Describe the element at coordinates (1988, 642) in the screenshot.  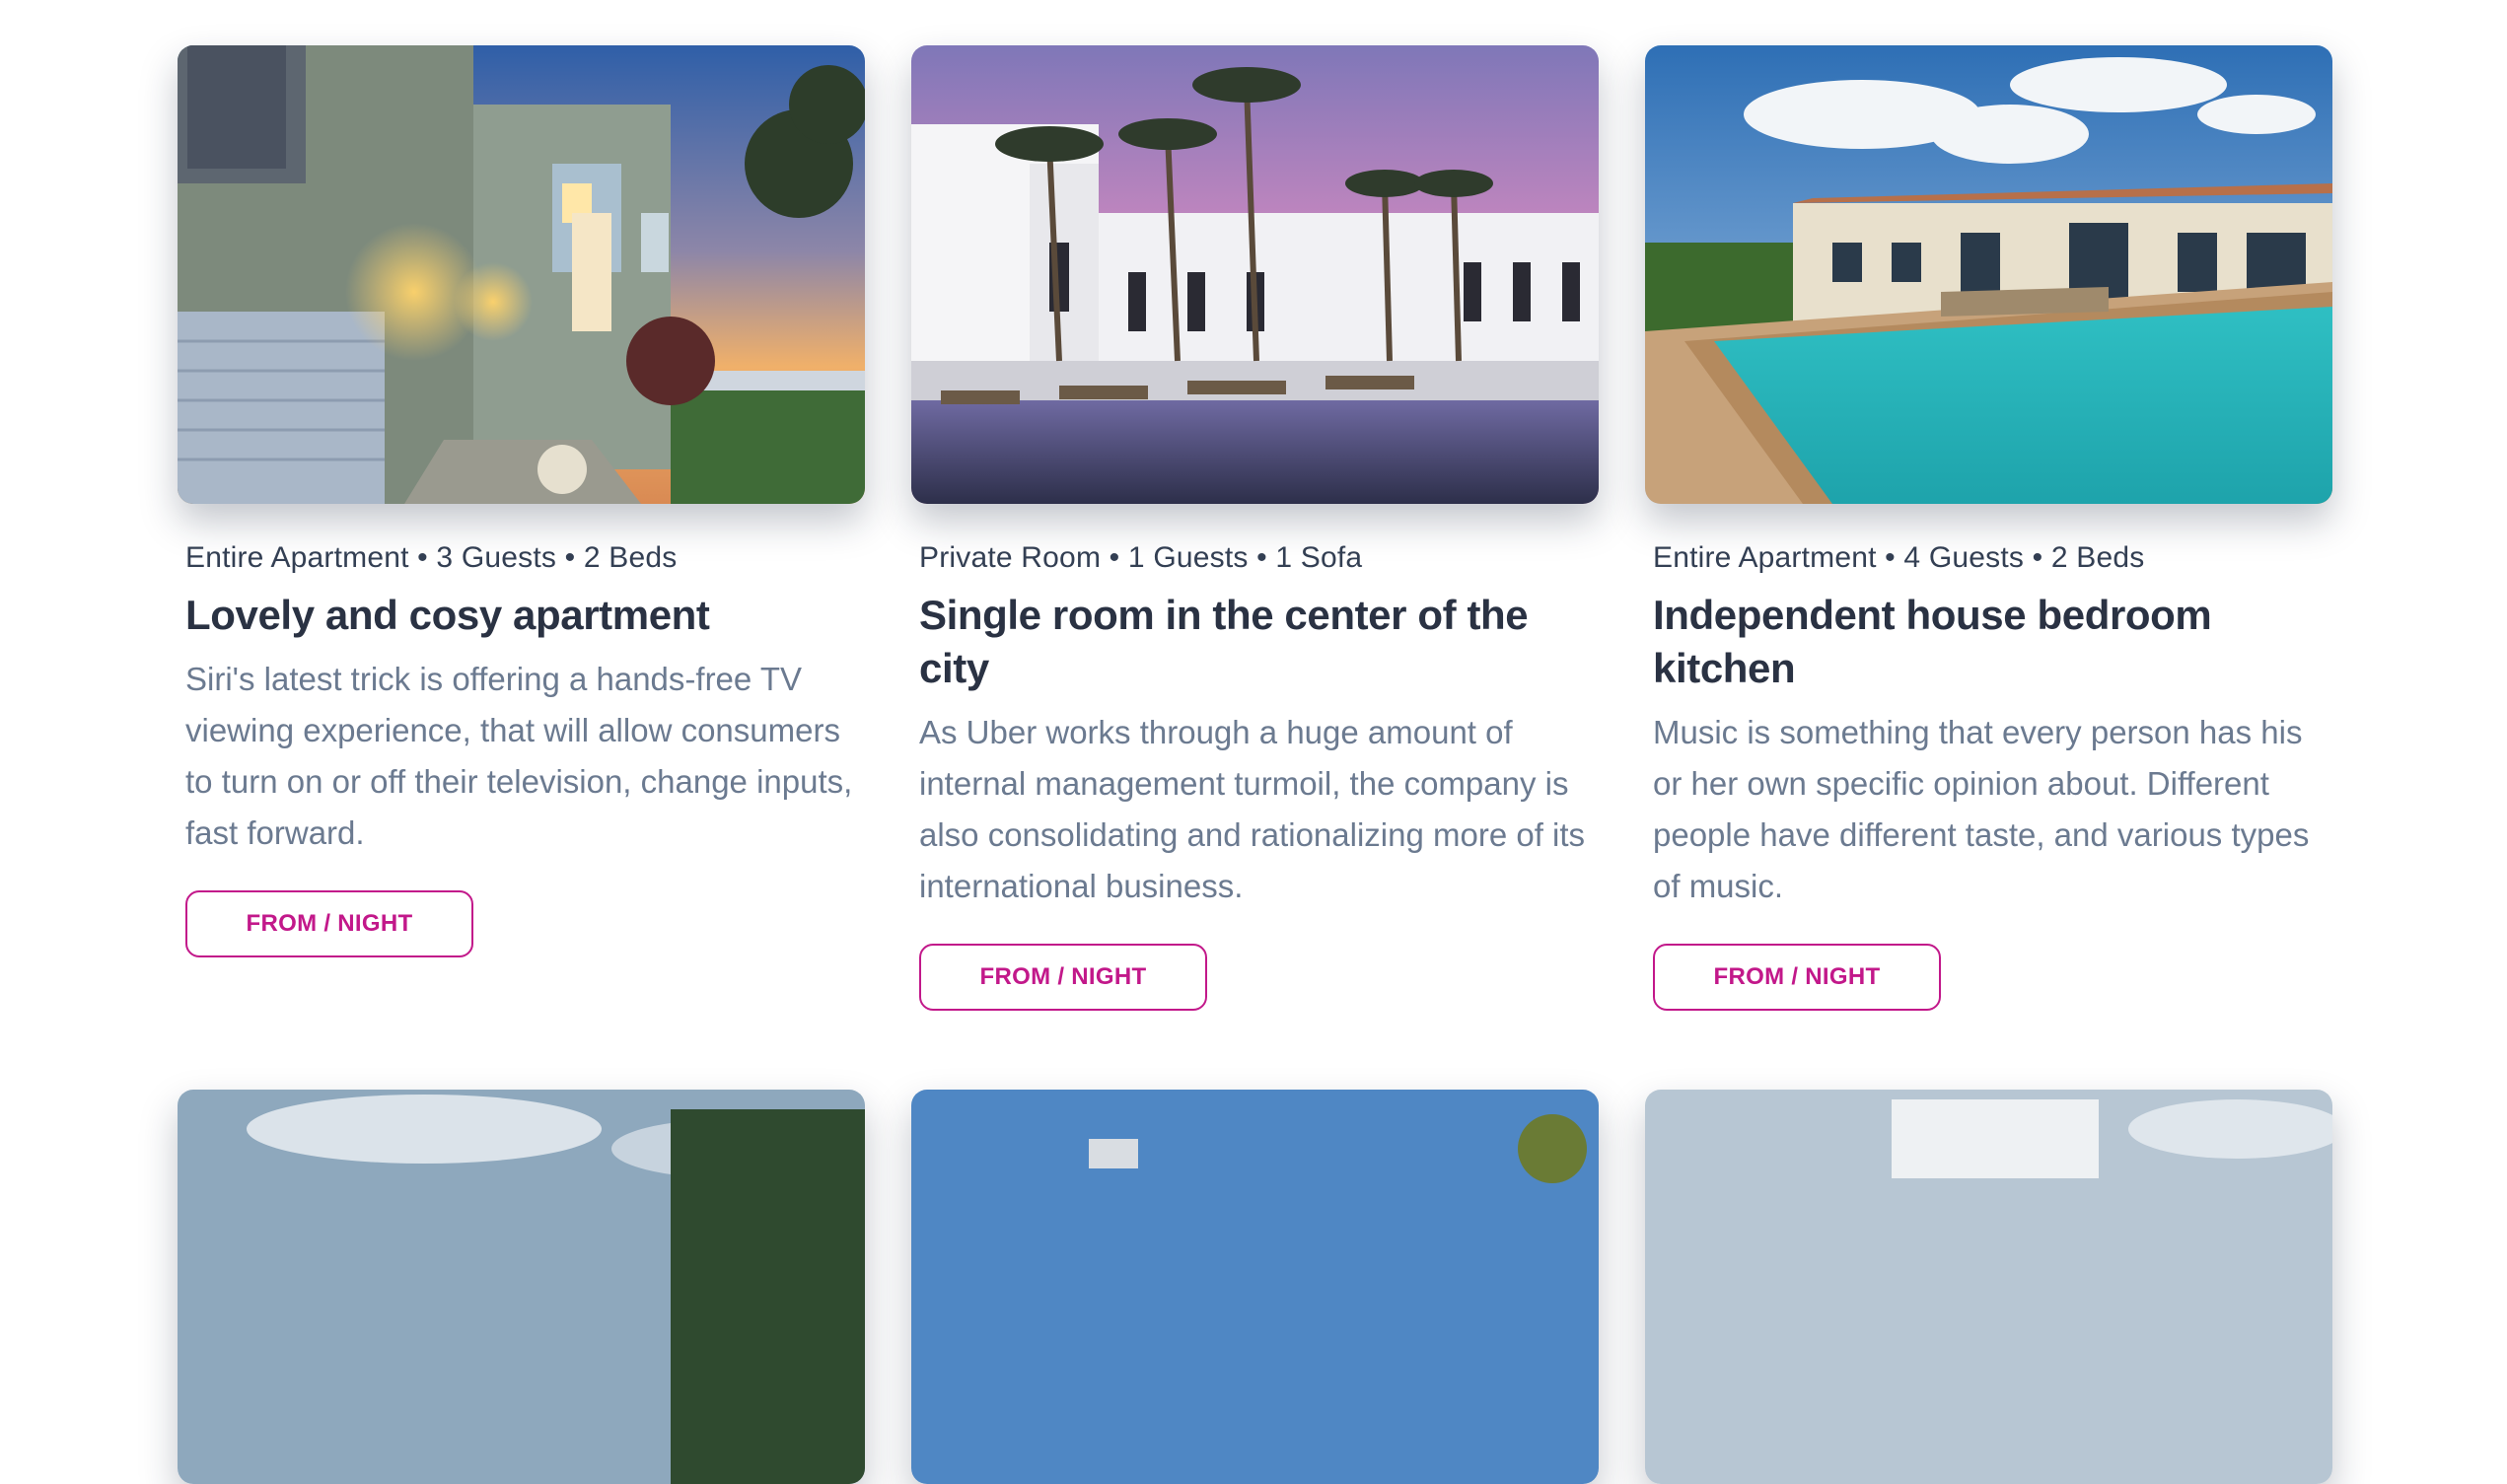
I see `listing-title: Independent house bedroom kitchen` at that location.